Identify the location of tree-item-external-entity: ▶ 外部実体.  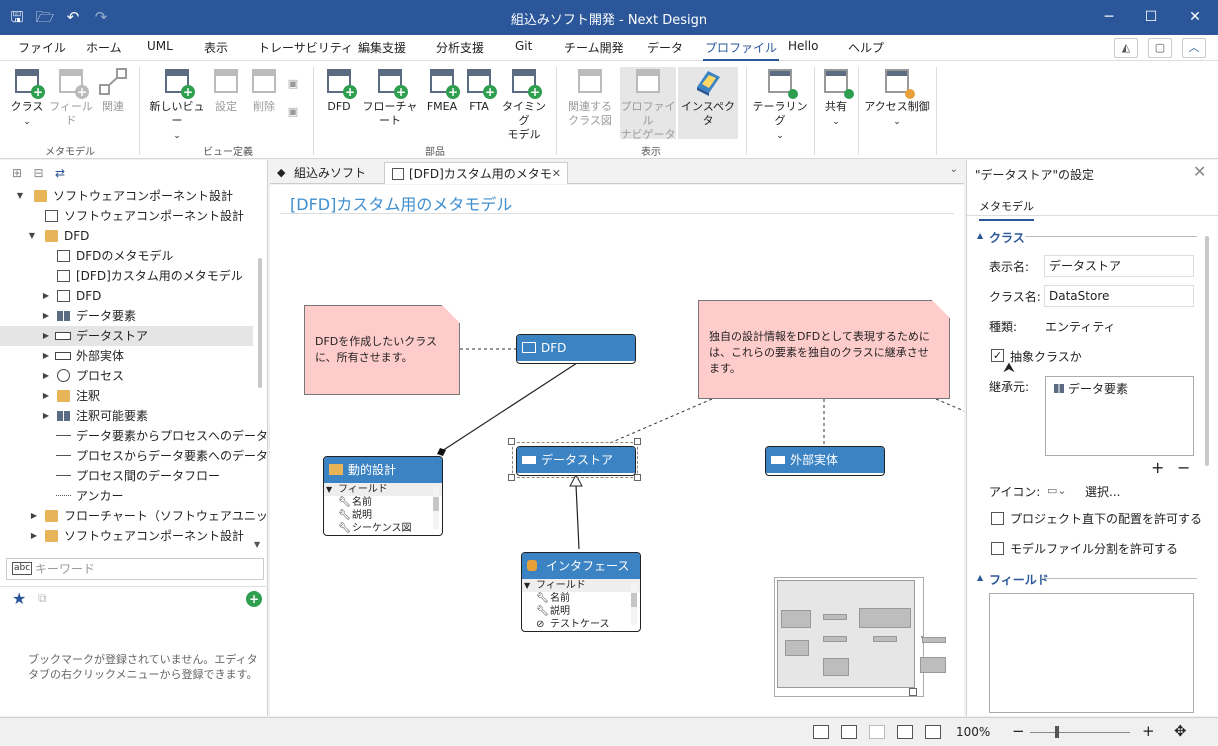
(126, 356).